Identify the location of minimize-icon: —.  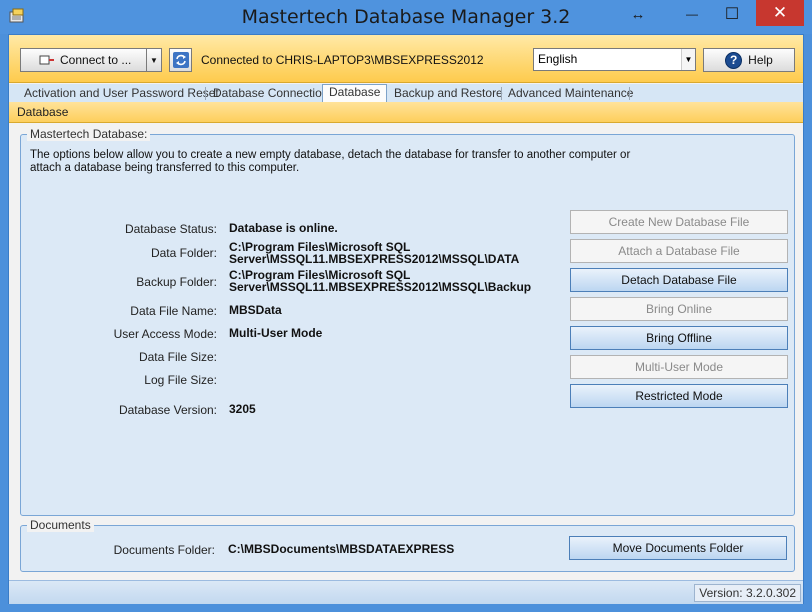
(692, 14).